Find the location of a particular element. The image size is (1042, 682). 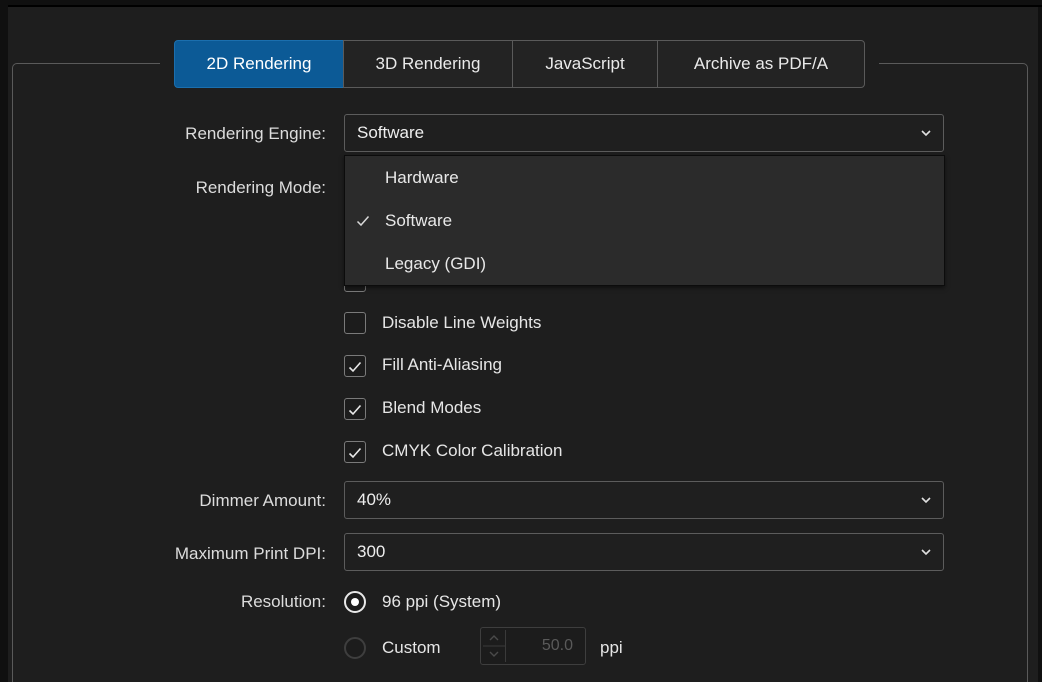

spin-arrows-icon is located at coordinates (494, 646).